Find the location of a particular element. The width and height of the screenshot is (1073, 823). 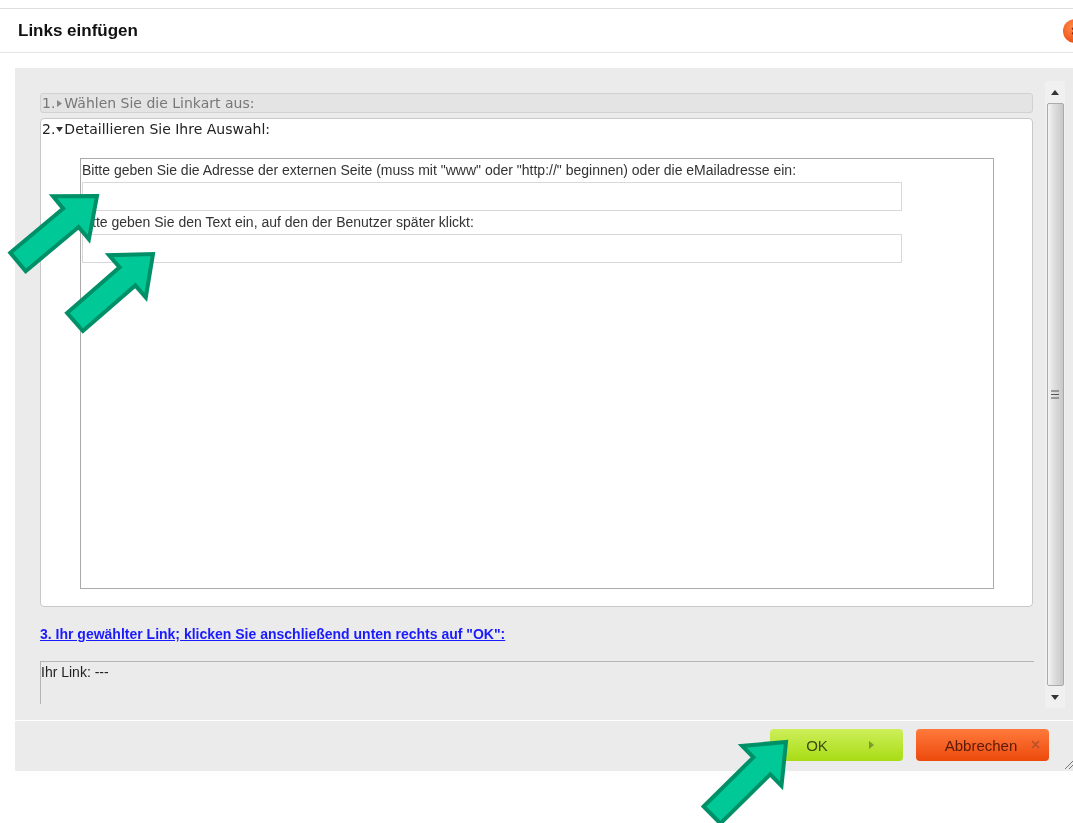

scroll-down-icon is located at coordinates (1055, 697).